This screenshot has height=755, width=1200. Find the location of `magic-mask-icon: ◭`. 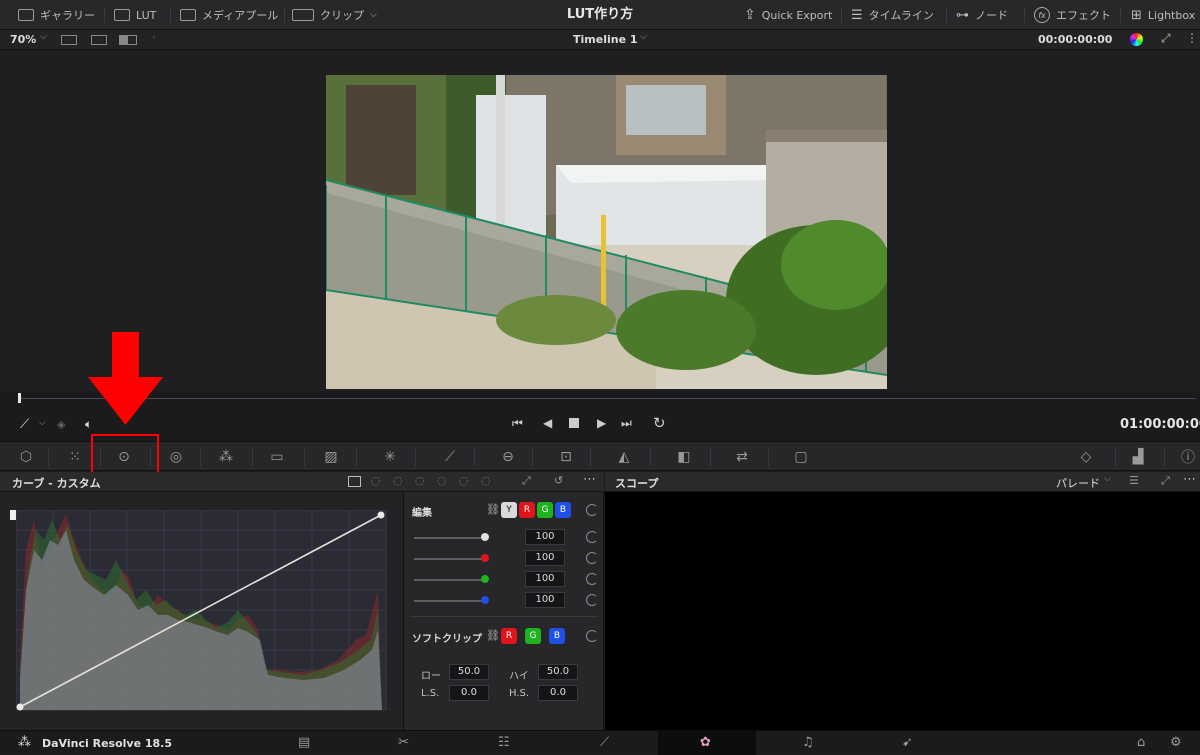

magic-mask-icon: ◭ is located at coordinates (624, 457).